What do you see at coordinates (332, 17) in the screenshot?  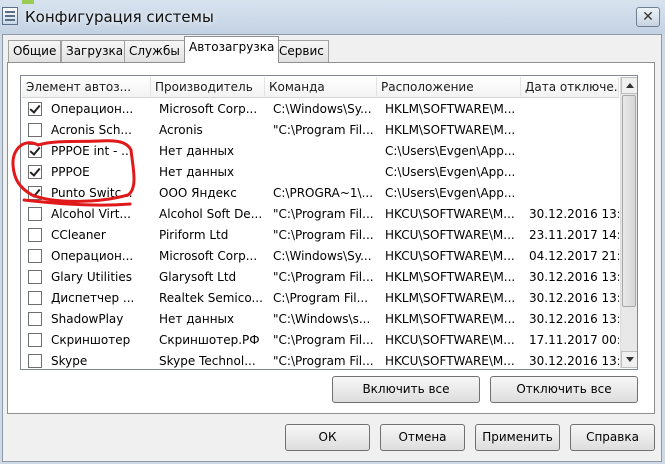 I see `title-bar: Конфигурация системы ✕` at bounding box center [332, 17].